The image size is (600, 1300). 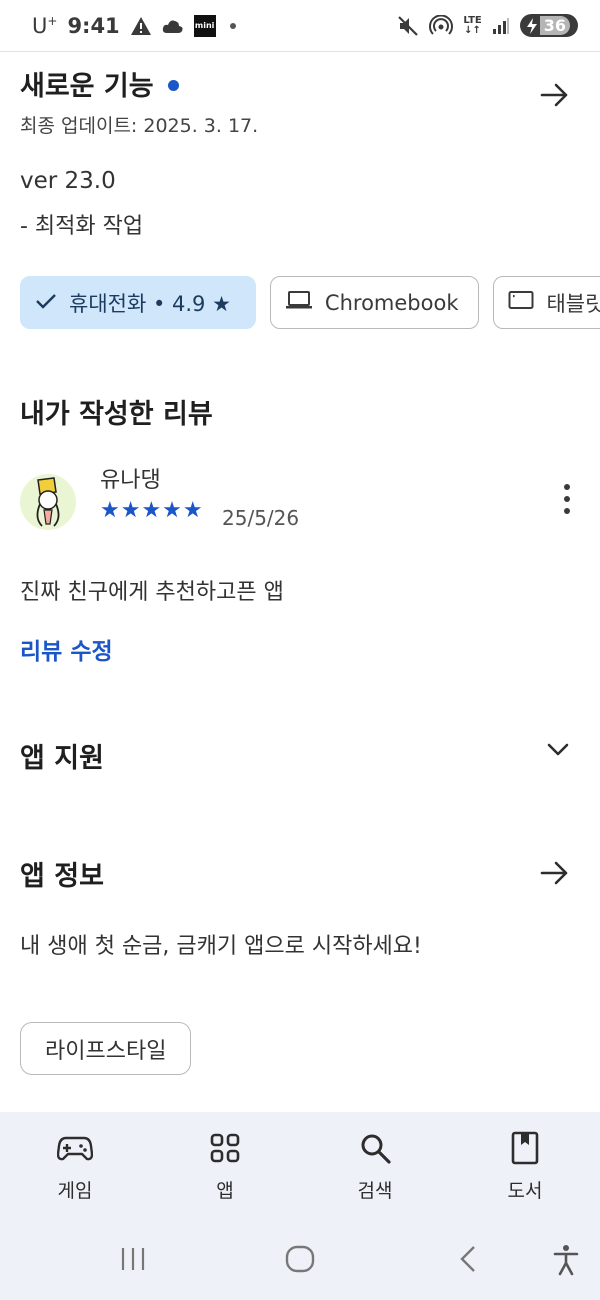 I want to click on nav-label: 게임, so click(x=75, y=1191).